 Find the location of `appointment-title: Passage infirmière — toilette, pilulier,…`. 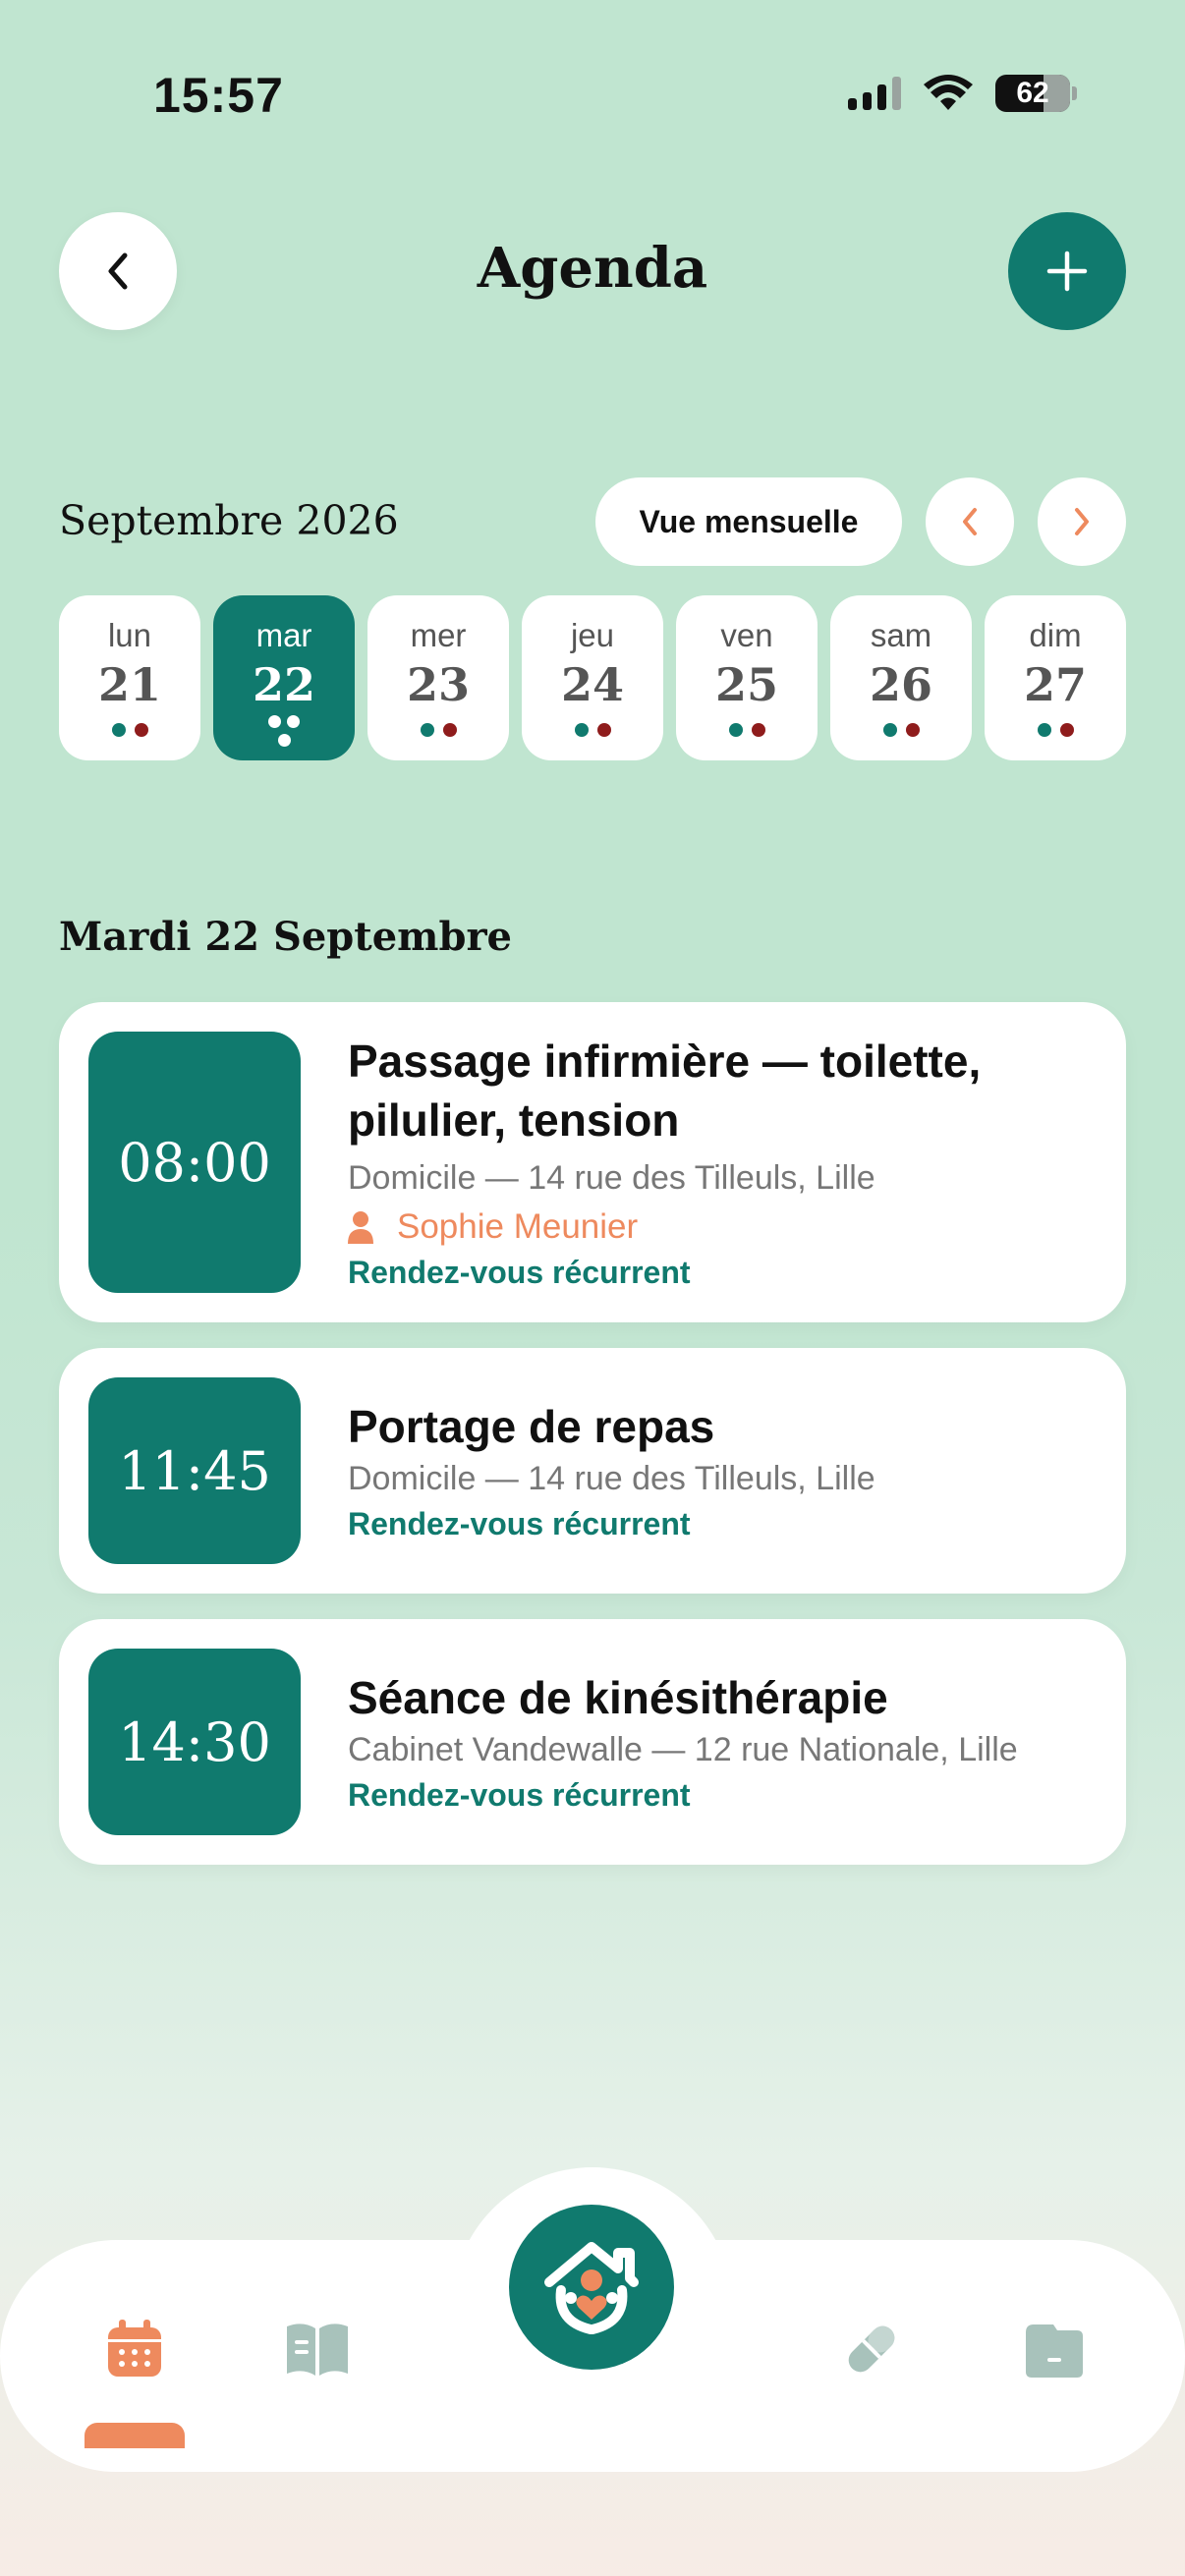

appointment-title: Passage infirmière — toilette, pilulier,… is located at coordinates (665, 1091).